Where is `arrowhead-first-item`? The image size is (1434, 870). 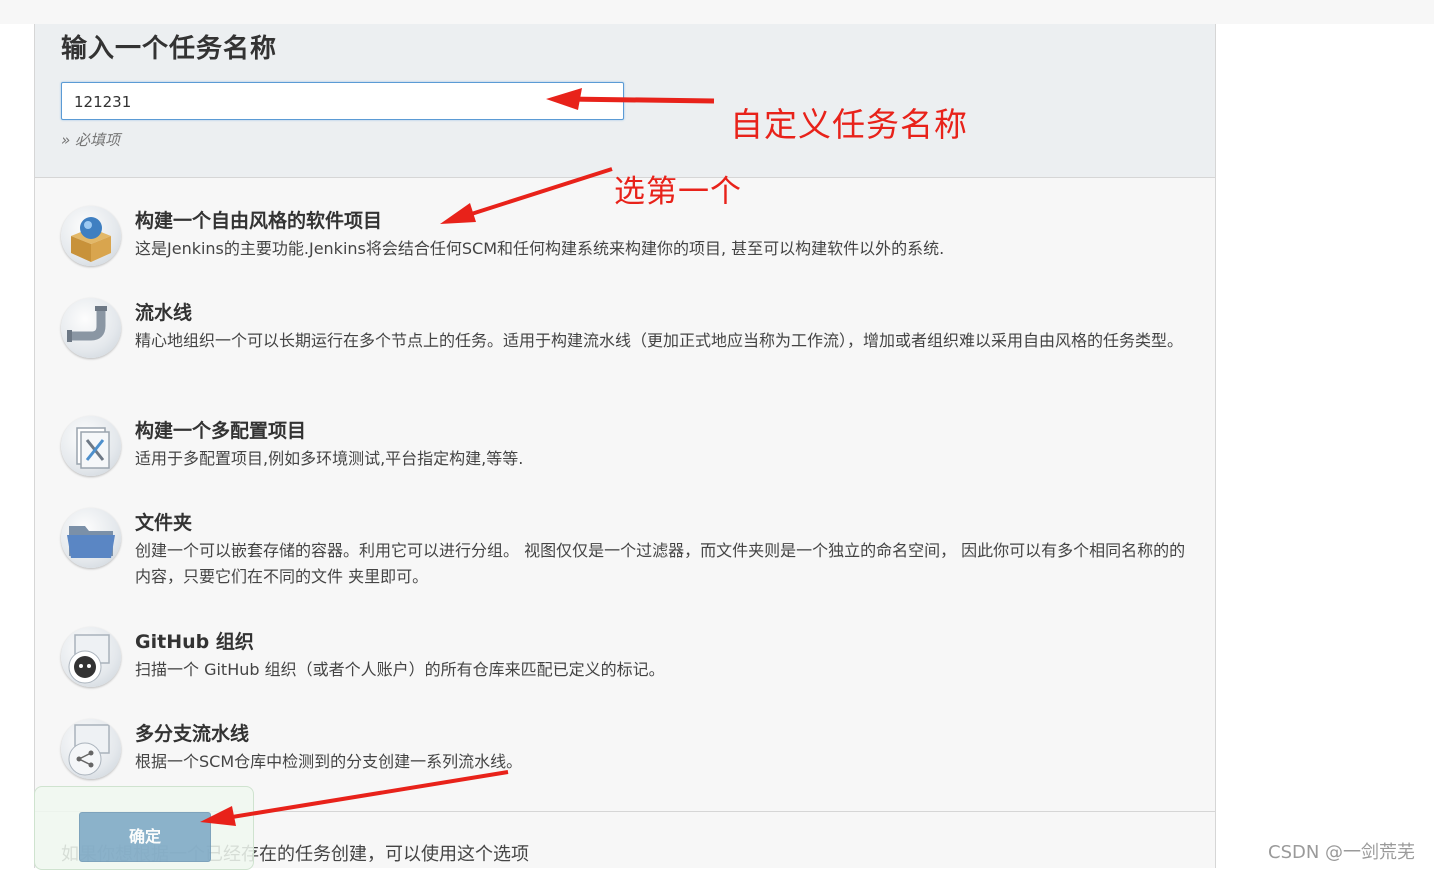
arrowhead-first-item is located at coordinates (458, 213).